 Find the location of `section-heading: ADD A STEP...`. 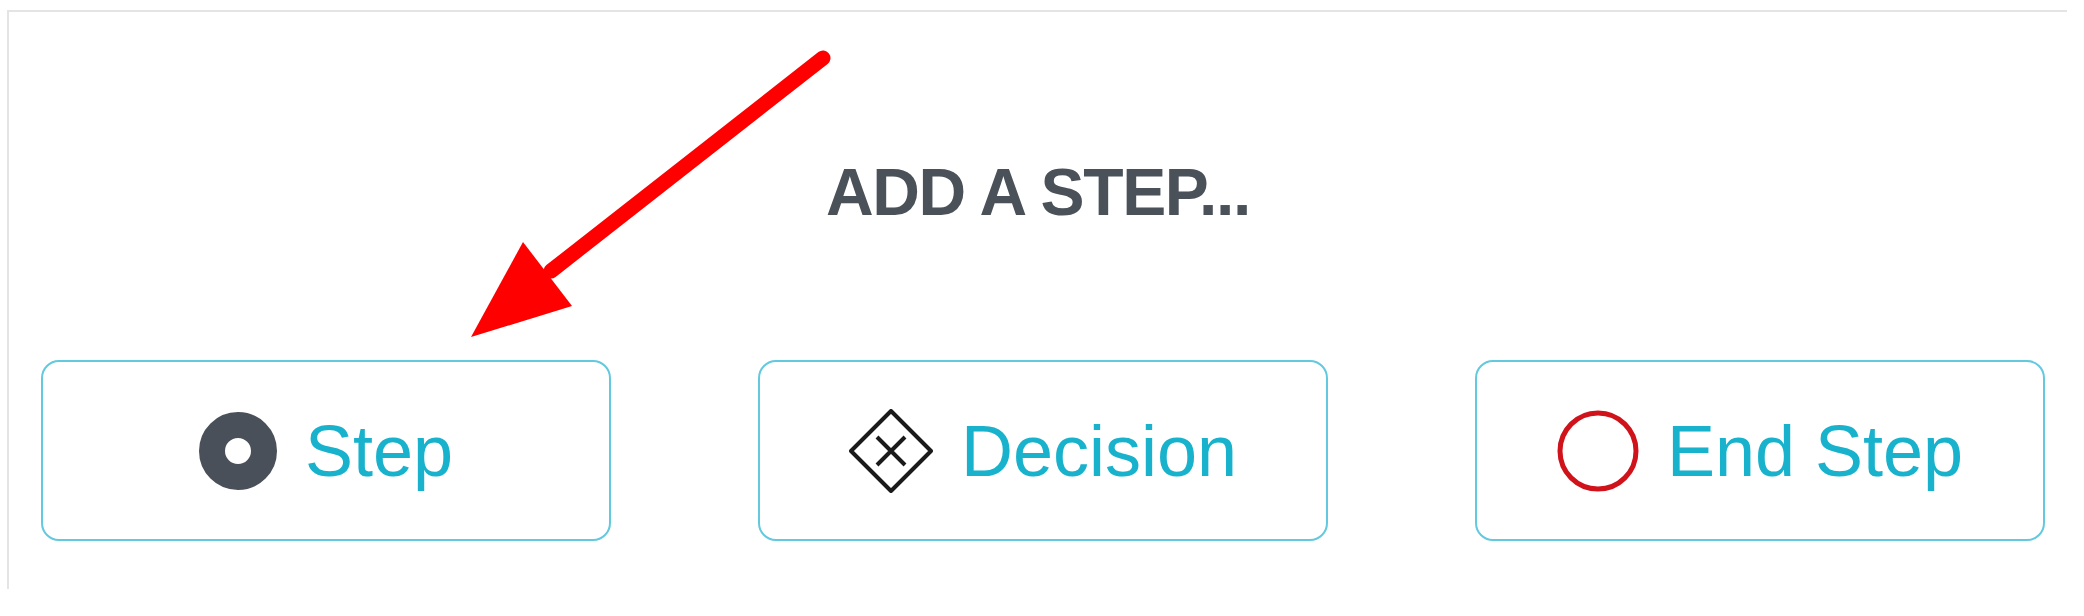

section-heading: ADD A STEP... is located at coordinates (1038, 192).